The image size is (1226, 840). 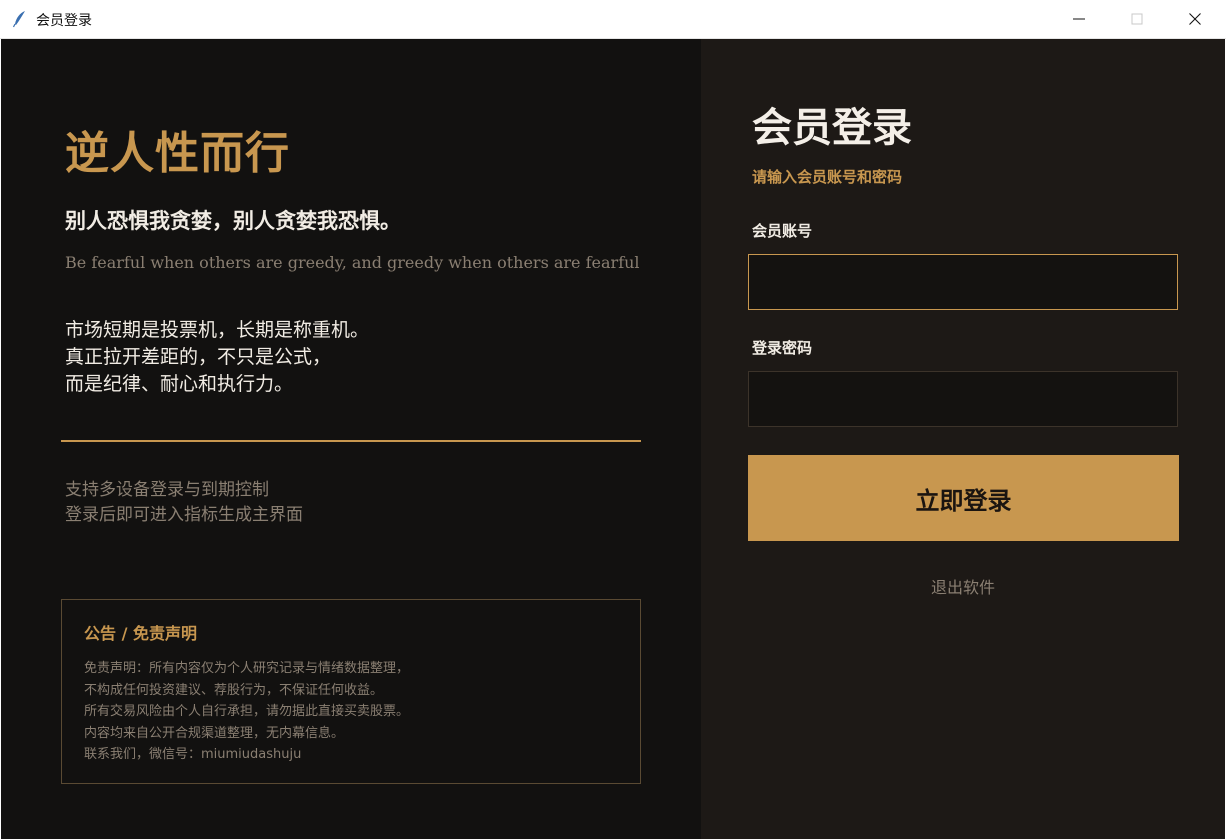 I want to click on password-label: 登录密码, so click(x=782, y=348).